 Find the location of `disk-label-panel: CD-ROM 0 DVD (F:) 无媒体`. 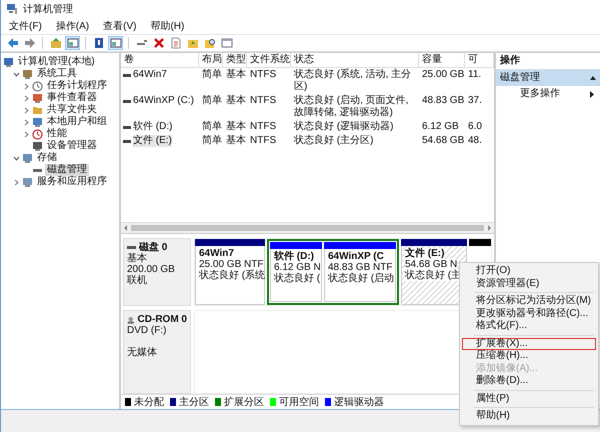

disk-label-panel: CD-ROM 0 DVD (F:) 无媒体 is located at coordinates (157, 352).